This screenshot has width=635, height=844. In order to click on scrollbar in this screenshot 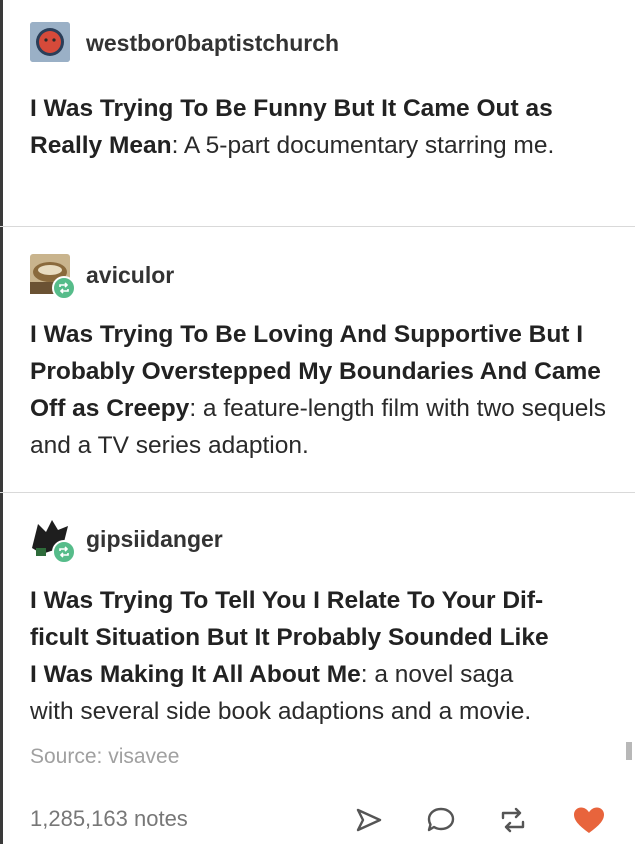, I will do `click(629, 751)`.